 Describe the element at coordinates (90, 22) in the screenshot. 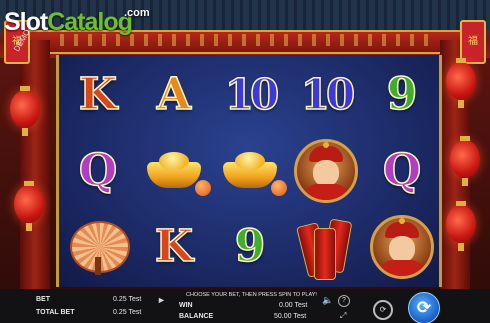

I see `logo-catalog: Catalog` at that location.